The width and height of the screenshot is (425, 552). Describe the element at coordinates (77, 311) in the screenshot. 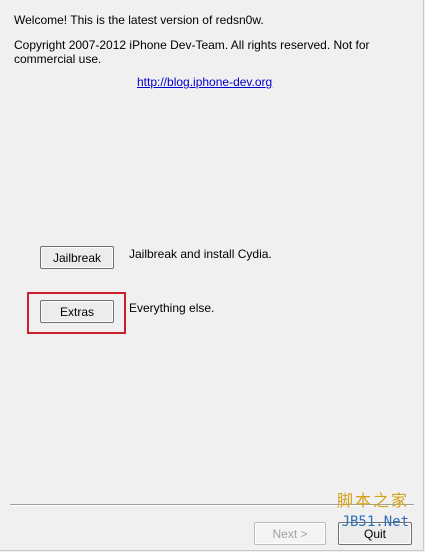

I see `extras-button: Extras` at that location.